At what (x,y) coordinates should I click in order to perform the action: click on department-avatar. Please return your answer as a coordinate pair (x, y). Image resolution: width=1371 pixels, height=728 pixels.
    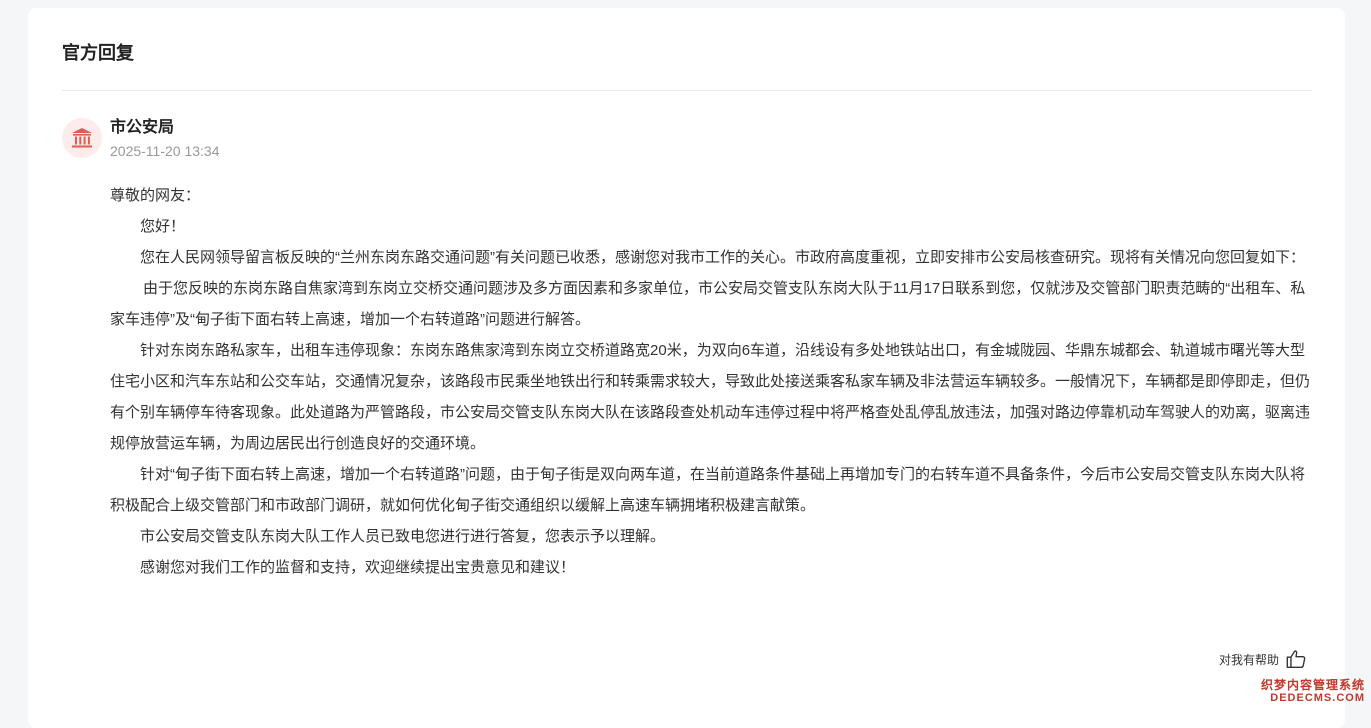
    Looking at the image, I should click on (82, 138).